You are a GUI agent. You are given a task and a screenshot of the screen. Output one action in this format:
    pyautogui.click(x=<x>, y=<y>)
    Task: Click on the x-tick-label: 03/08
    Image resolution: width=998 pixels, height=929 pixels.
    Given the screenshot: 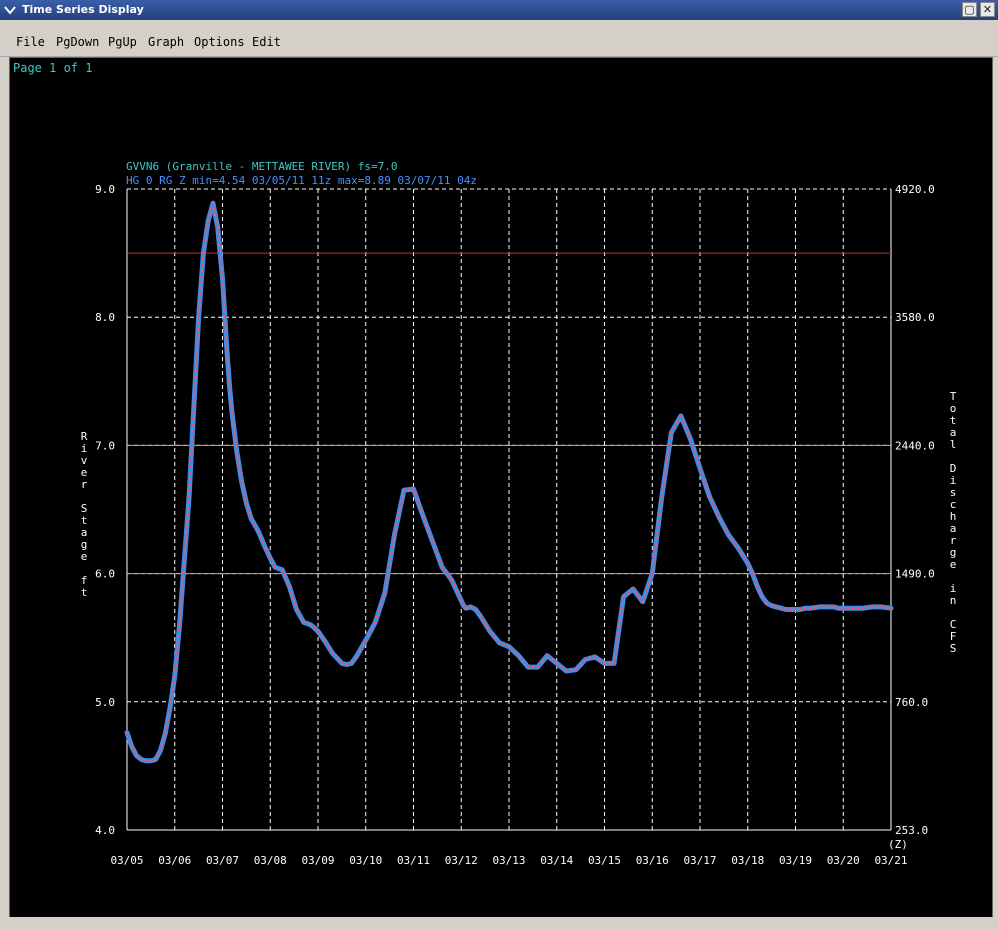 What is the action you would take?
    pyautogui.click(x=270, y=860)
    